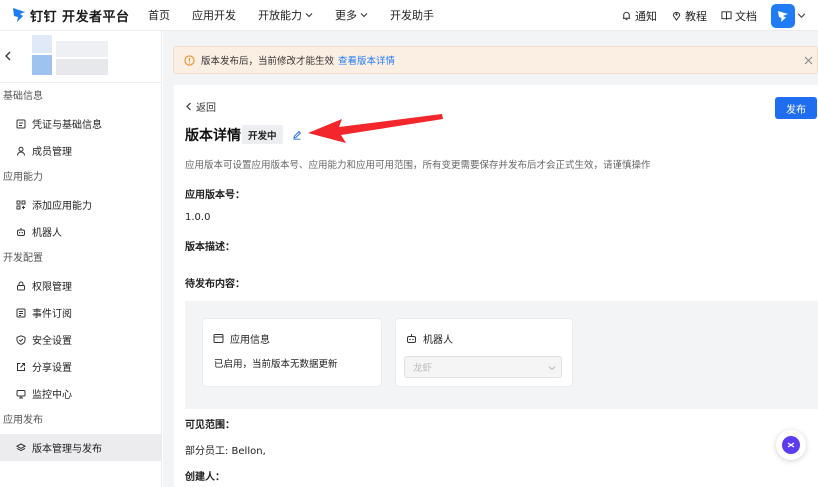  What do you see at coordinates (484, 352) in the screenshot?
I see `robot-card: 机器人 龙虾` at bounding box center [484, 352].